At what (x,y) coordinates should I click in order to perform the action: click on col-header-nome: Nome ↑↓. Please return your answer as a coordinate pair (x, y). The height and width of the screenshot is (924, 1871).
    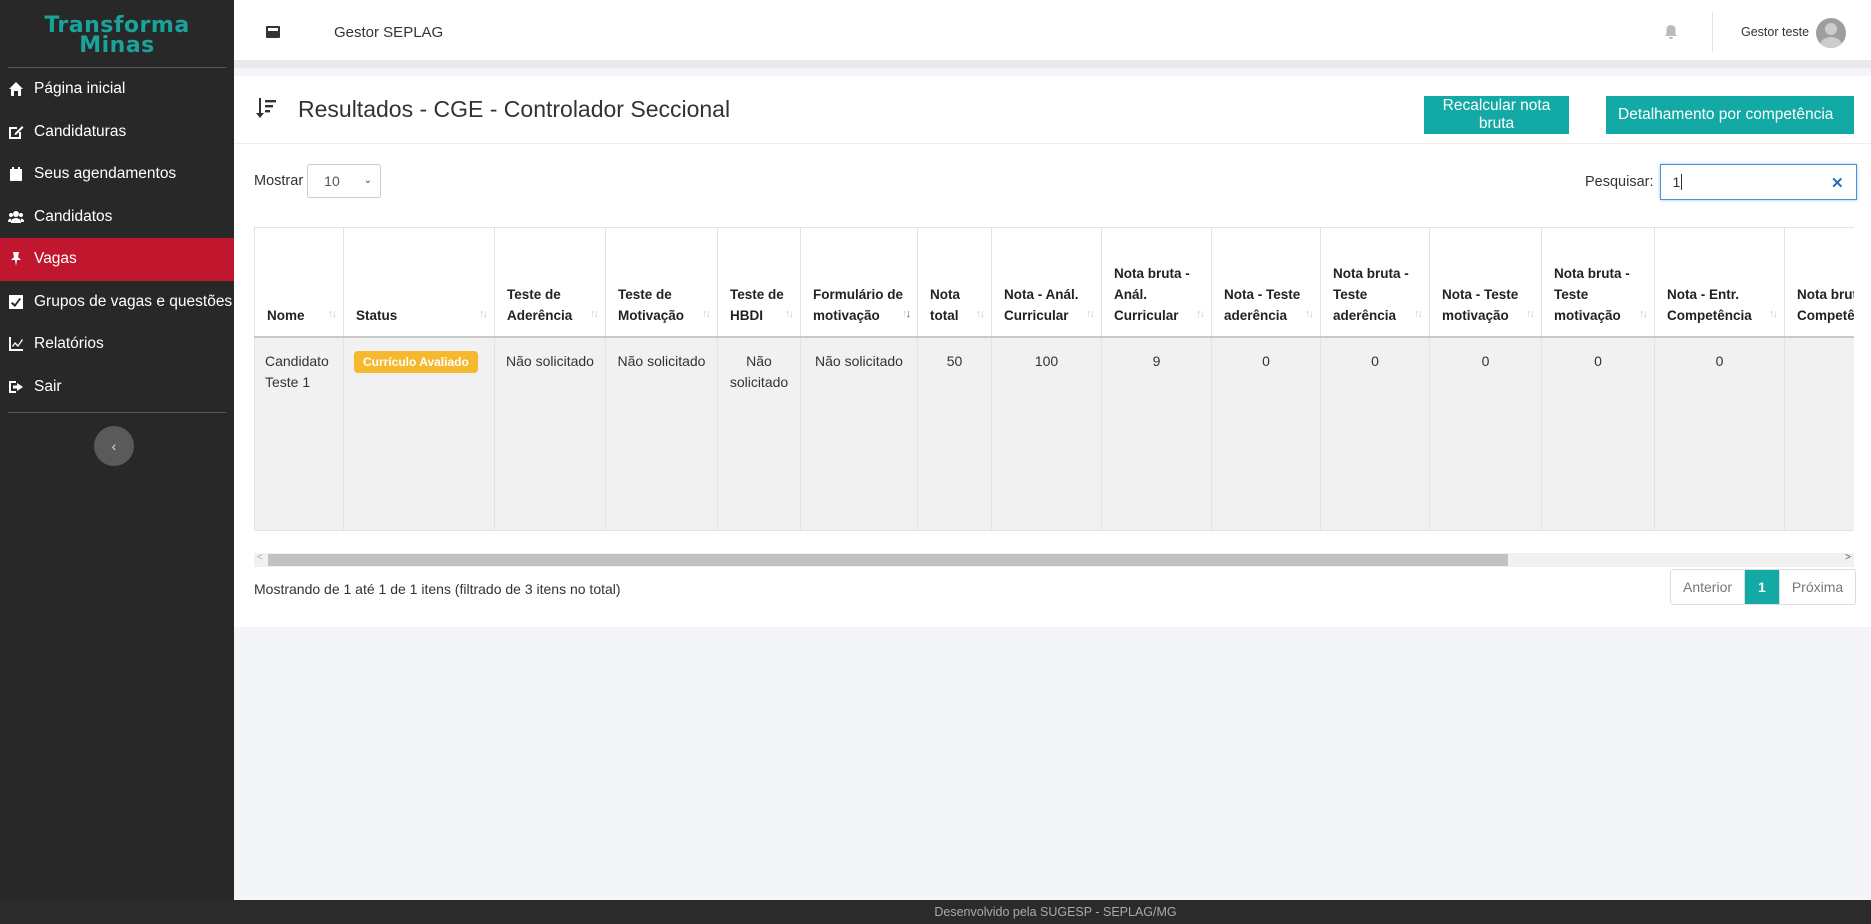
    Looking at the image, I should click on (299, 282).